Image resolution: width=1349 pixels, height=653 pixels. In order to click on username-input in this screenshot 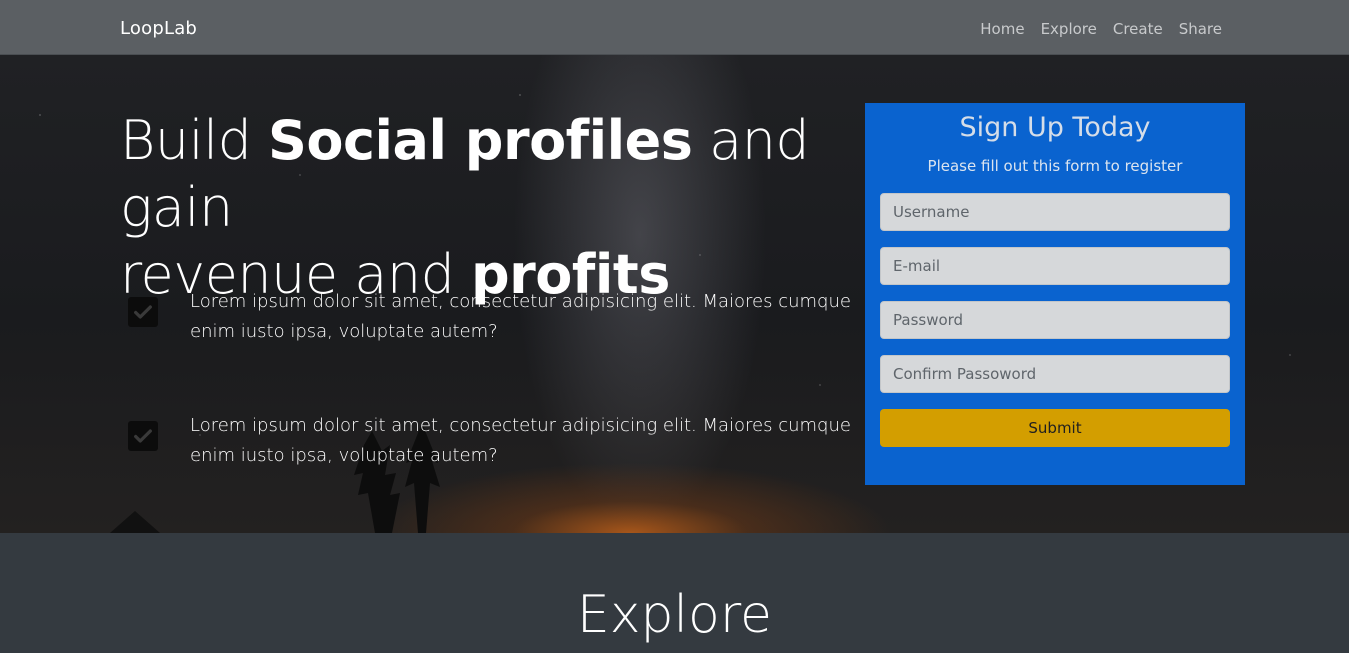, I will do `click(1055, 212)`.